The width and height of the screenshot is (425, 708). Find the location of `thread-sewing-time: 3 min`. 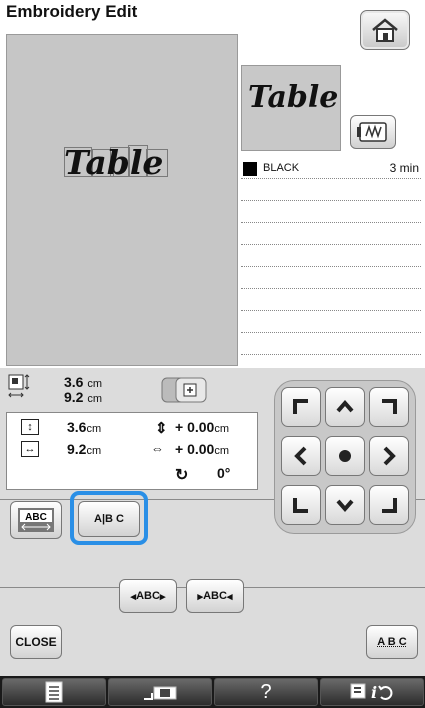

thread-sewing-time: 3 min is located at coordinates (404, 168).